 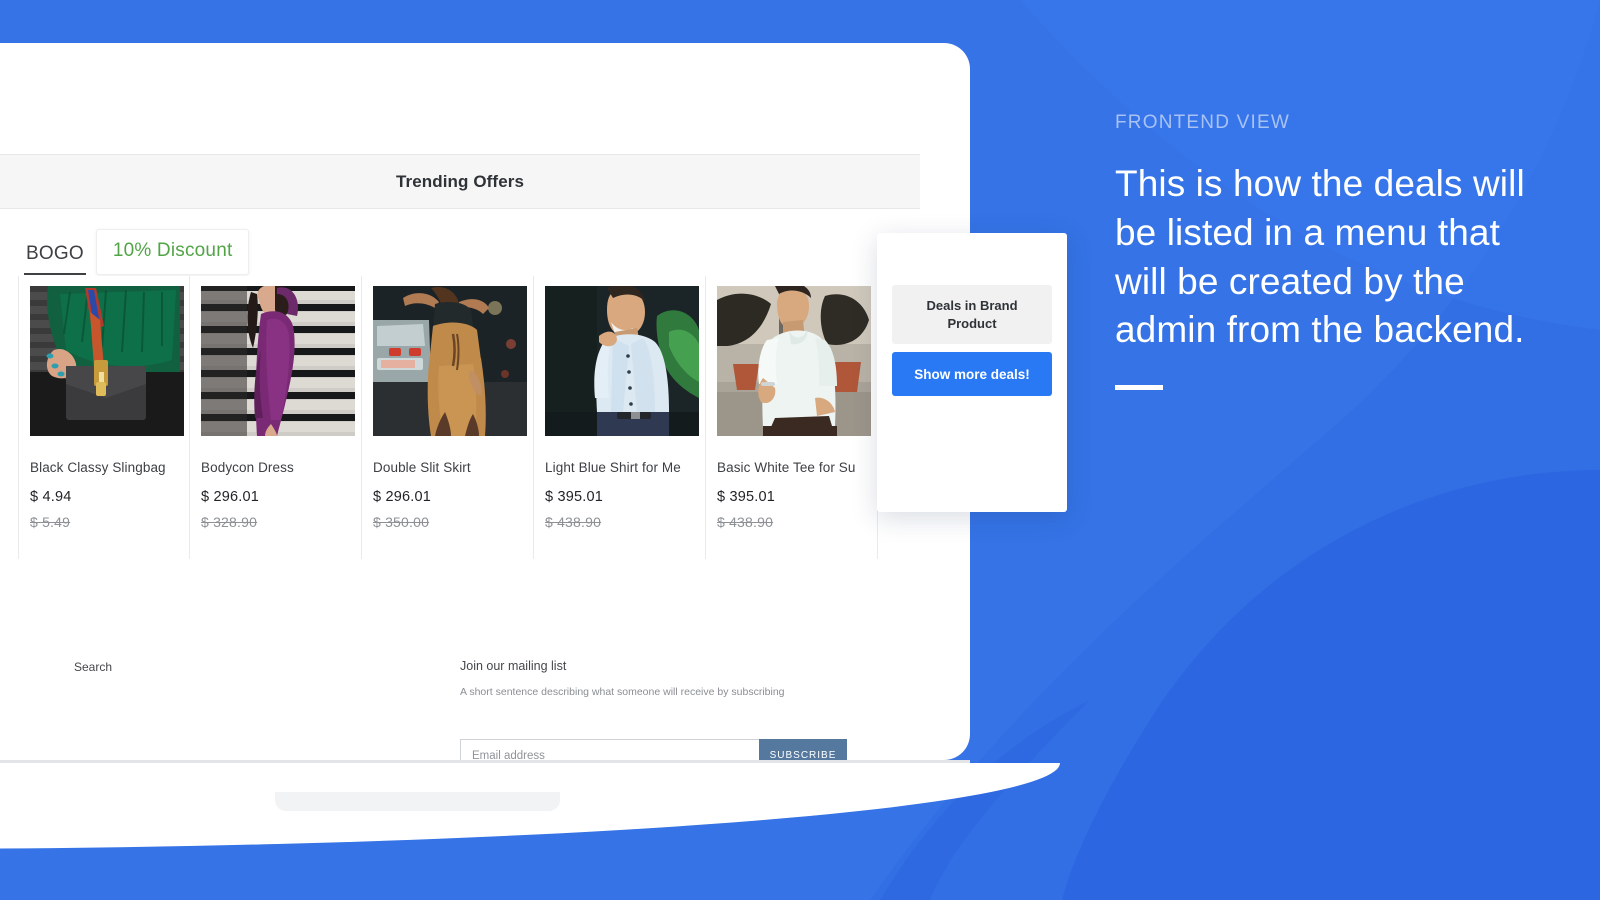 What do you see at coordinates (51, 497) in the screenshot?
I see `product-price: $ 4.94` at bounding box center [51, 497].